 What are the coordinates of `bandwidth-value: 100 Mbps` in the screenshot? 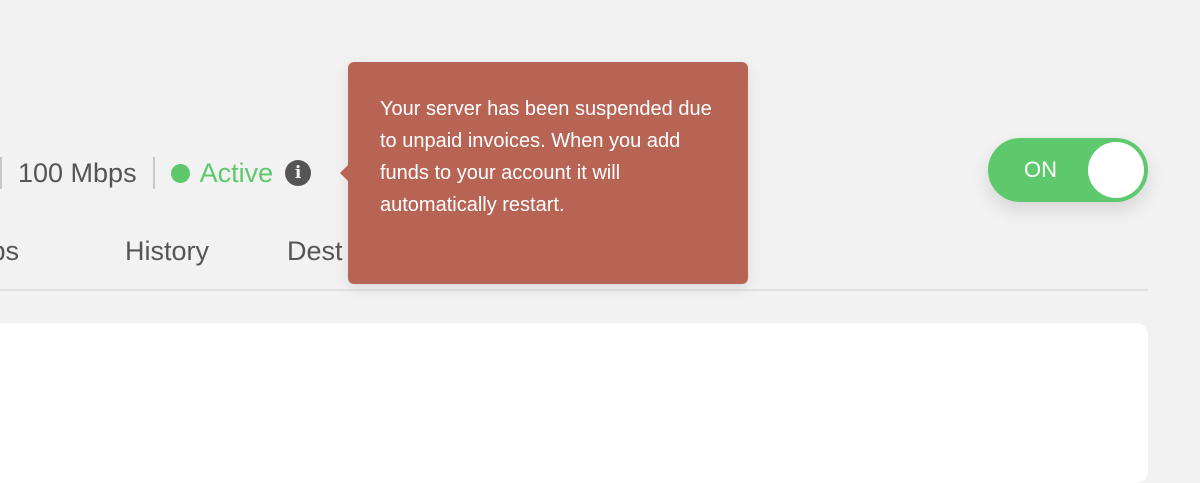 It's located at (77, 172).